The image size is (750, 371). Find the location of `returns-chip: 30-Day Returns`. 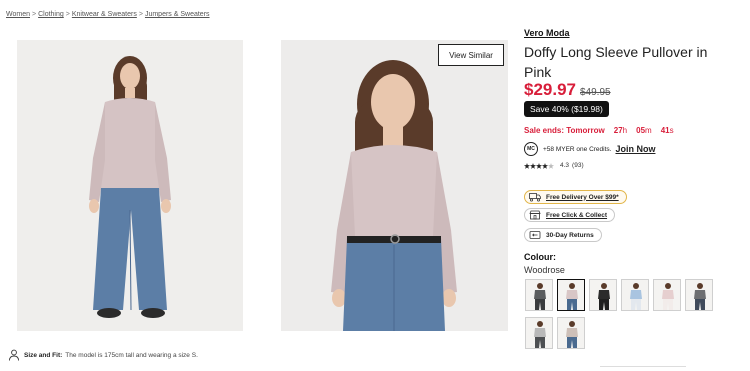

returns-chip: 30-Day Returns is located at coordinates (563, 235).